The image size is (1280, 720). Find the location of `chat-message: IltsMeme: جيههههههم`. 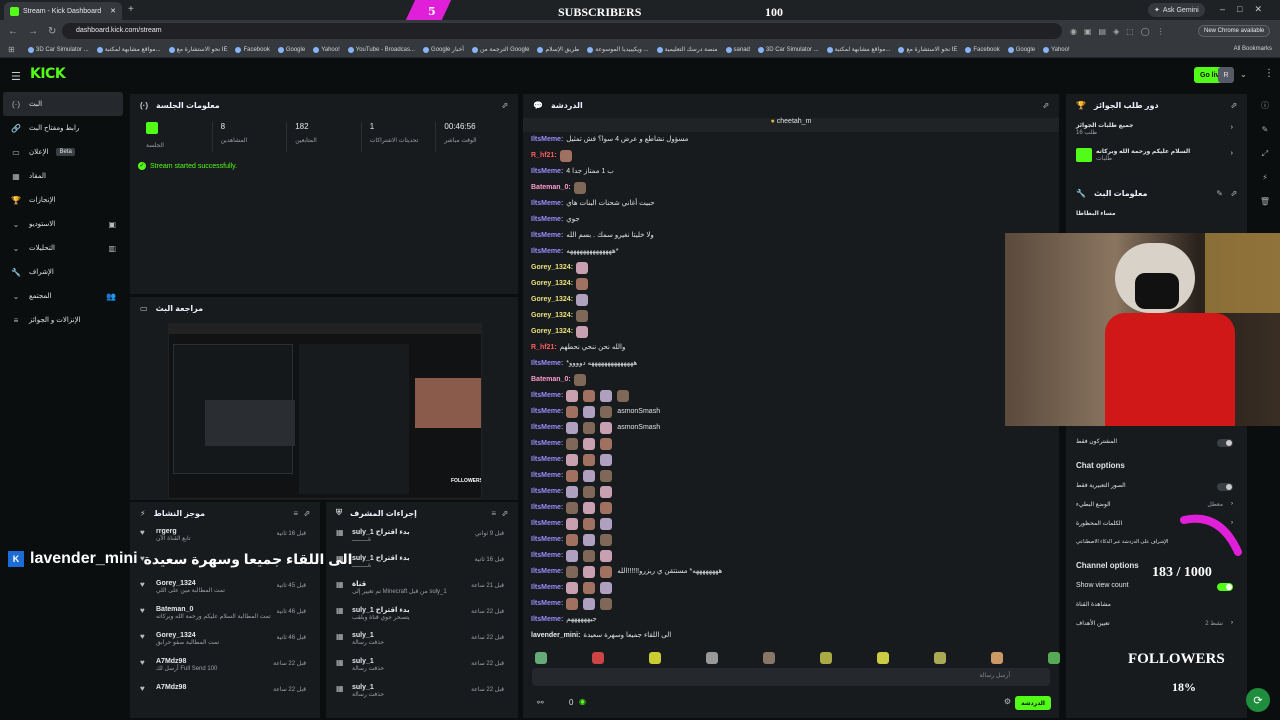

chat-message: IltsMeme: جيههههههم is located at coordinates (791, 620).